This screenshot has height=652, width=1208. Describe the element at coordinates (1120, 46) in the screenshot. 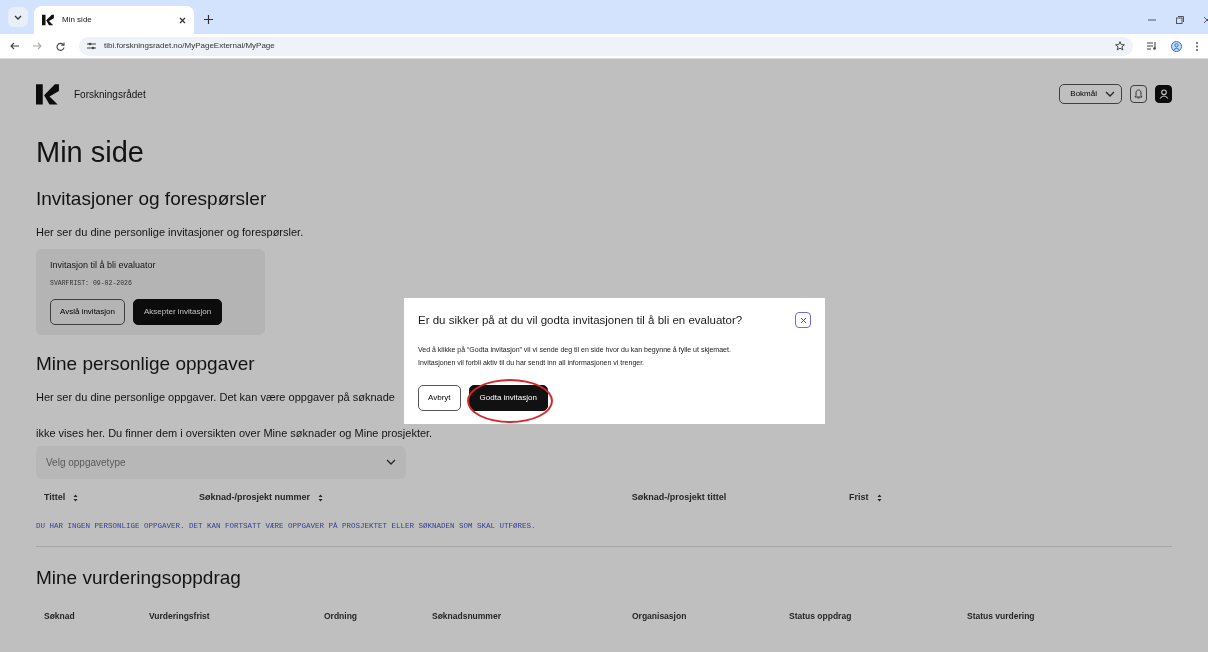

I see `star-icon` at that location.